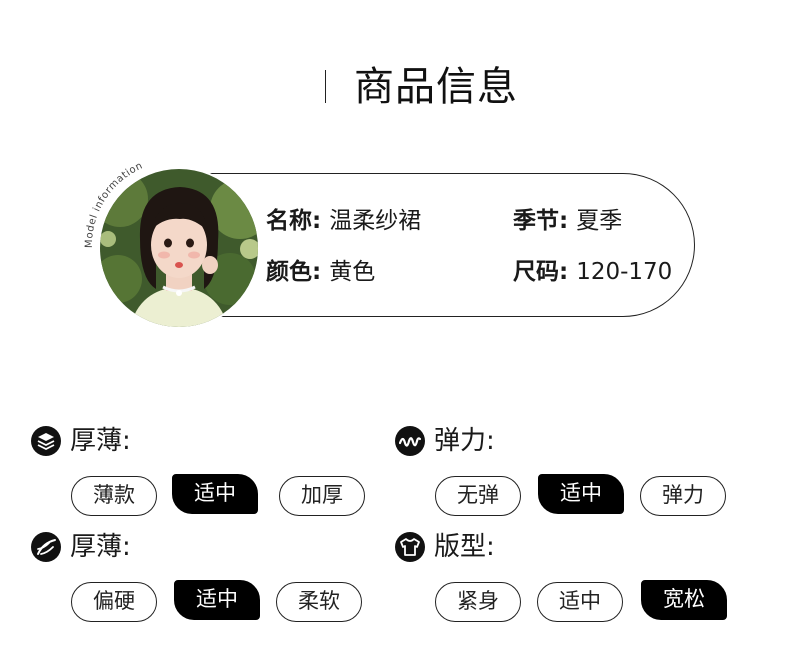 Image resolution: width=790 pixels, height=655 pixels. What do you see at coordinates (478, 496) in the screenshot?
I see `option-no-stretch: 无弹` at bounding box center [478, 496].